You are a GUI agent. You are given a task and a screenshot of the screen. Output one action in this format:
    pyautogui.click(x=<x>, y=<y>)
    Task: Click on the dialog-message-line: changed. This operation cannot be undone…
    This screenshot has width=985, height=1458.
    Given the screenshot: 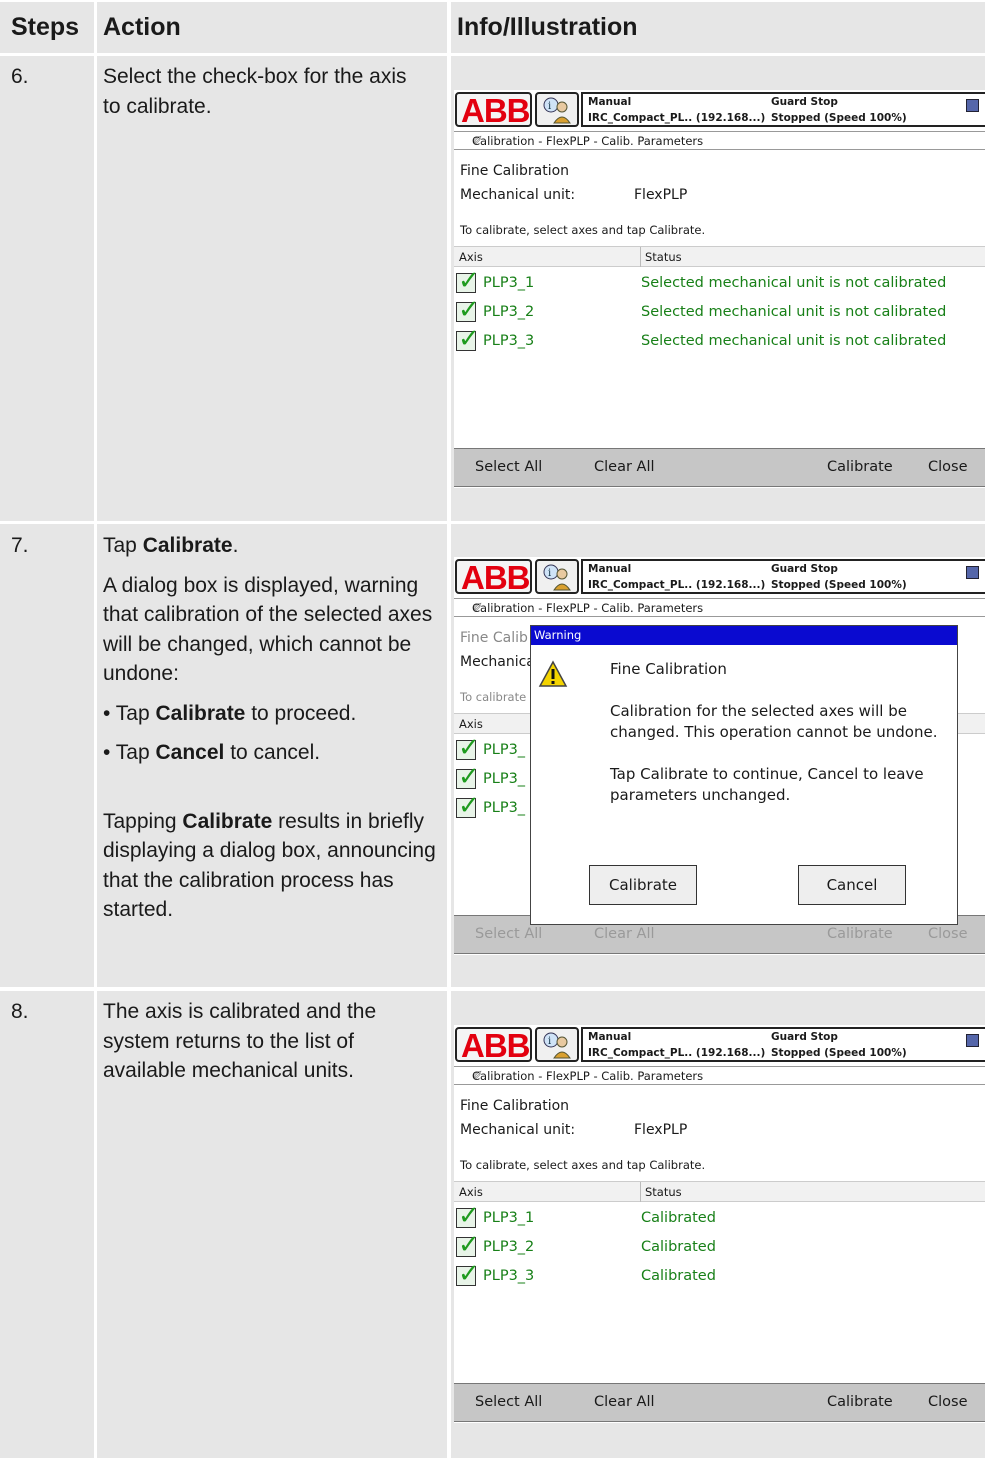 What is the action you would take?
    pyautogui.click(x=774, y=732)
    